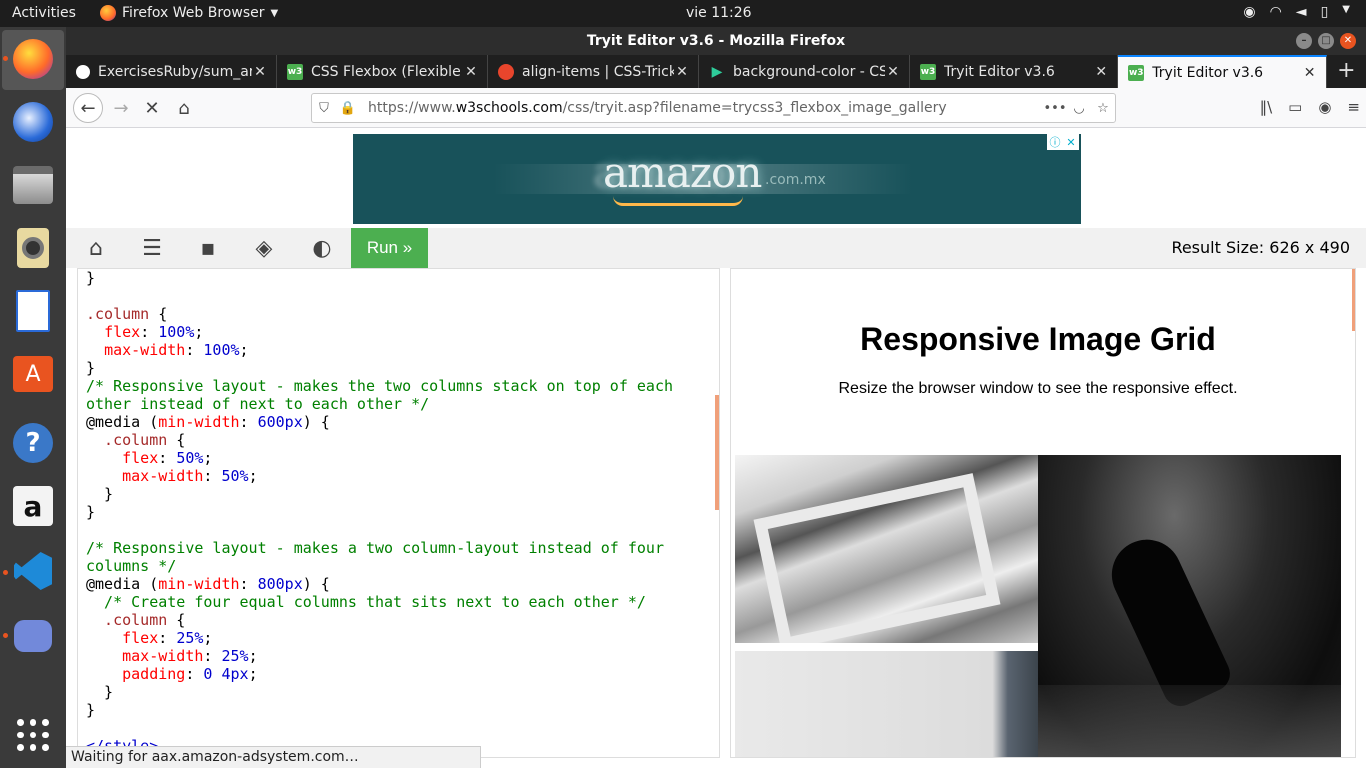 The height and width of the screenshot is (768, 1366). What do you see at coordinates (719, 13) in the screenshot?
I see `clock: vie 11:26` at bounding box center [719, 13].